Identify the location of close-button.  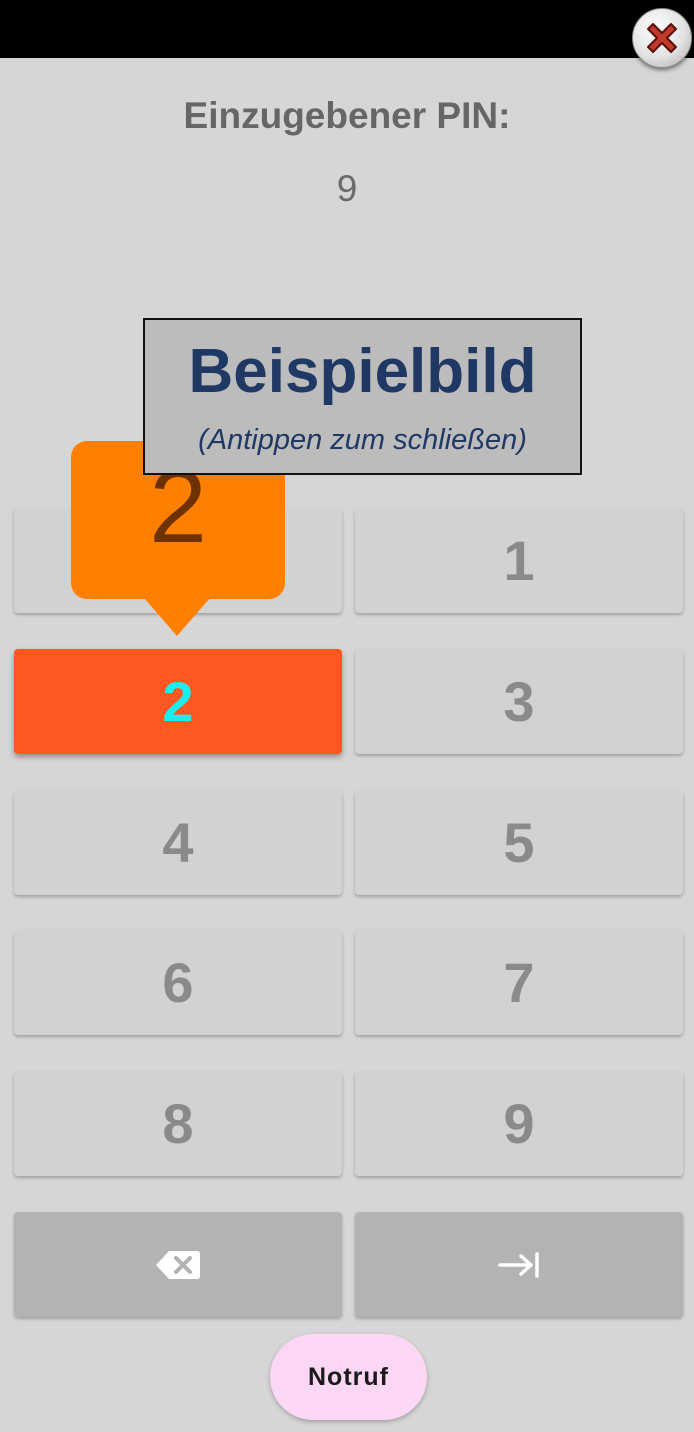
(662, 38).